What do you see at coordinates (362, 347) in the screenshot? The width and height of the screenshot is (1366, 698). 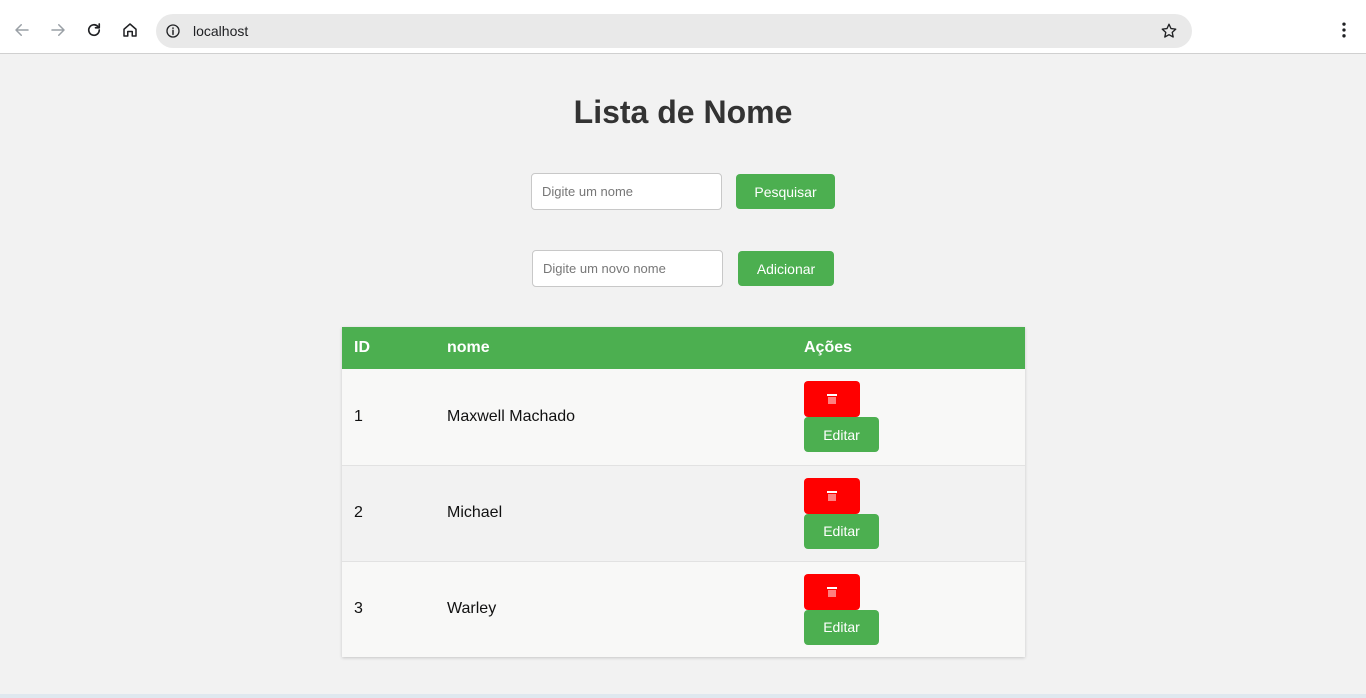 I see `header-id: ID` at bounding box center [362, 347].